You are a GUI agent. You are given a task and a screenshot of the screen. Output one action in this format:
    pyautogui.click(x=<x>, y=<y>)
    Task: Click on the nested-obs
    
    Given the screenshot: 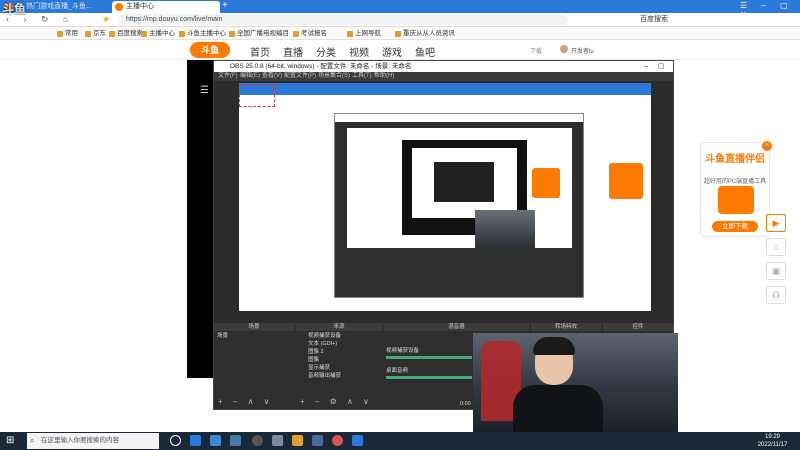 What is the action you would take?
    pyautogui.click(x=459, y=205)
    